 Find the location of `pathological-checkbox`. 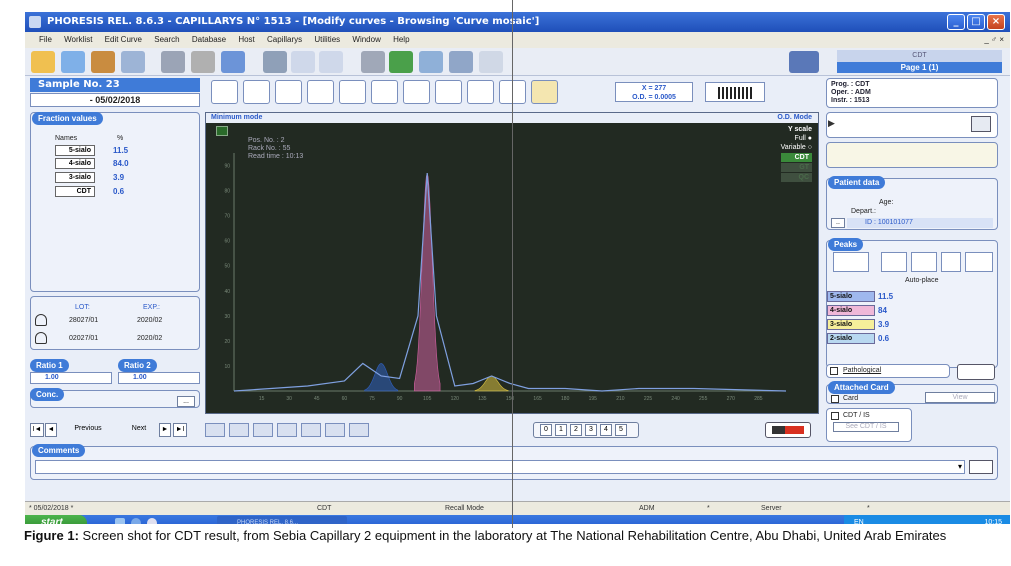

pathological-checkbox is located at coordinates (834, 371).